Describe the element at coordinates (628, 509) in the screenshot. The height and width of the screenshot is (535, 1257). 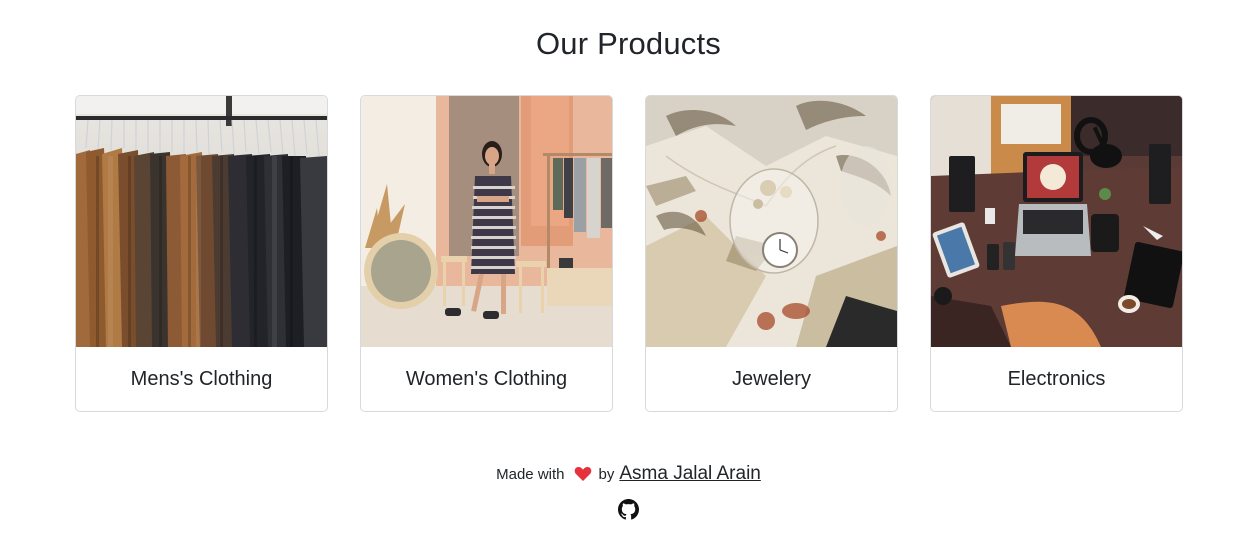
I see `github-icon` at that location.